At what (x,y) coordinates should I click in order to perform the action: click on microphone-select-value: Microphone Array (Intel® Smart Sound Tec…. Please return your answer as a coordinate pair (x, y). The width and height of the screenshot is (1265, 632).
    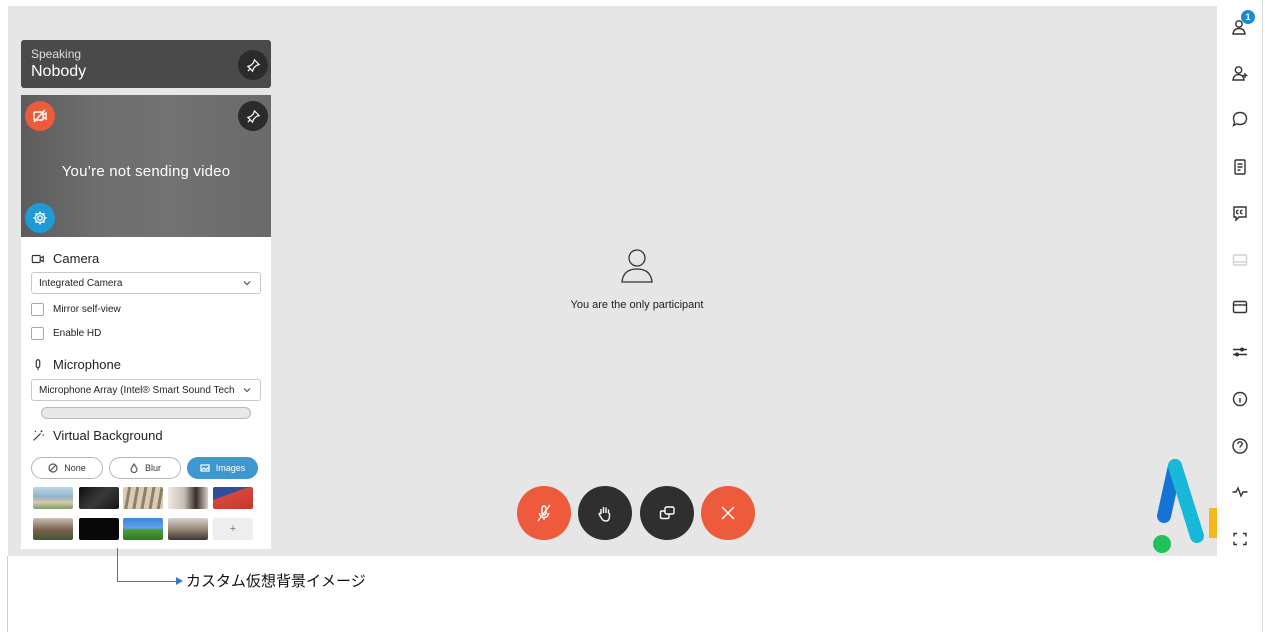
    Looking at the image, I should click on (137, 390).